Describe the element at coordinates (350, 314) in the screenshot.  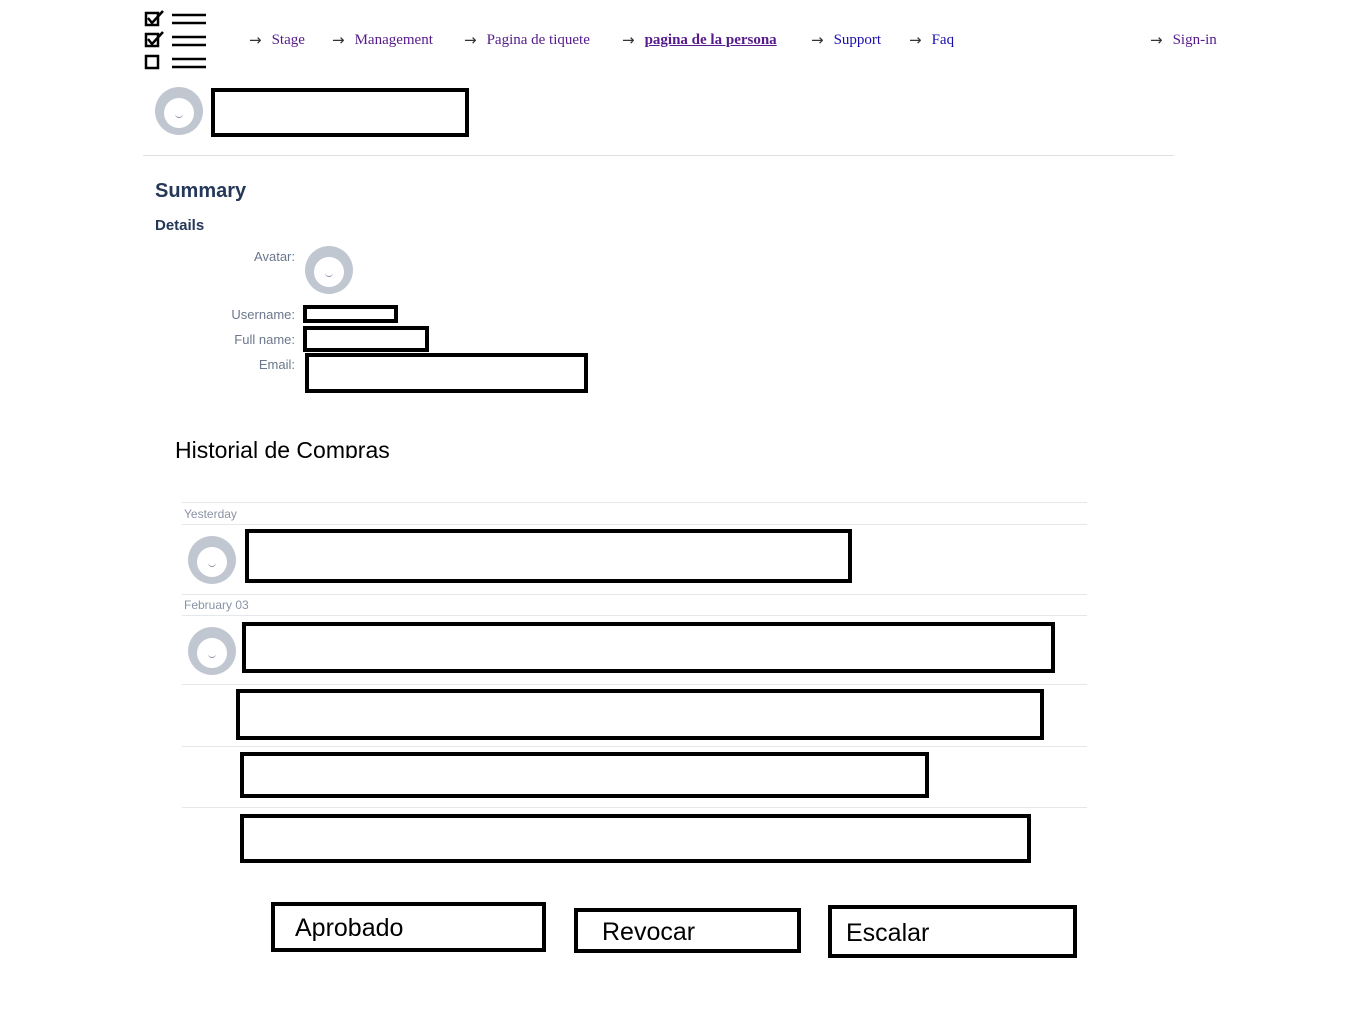
I see `redacted-username` at that location.